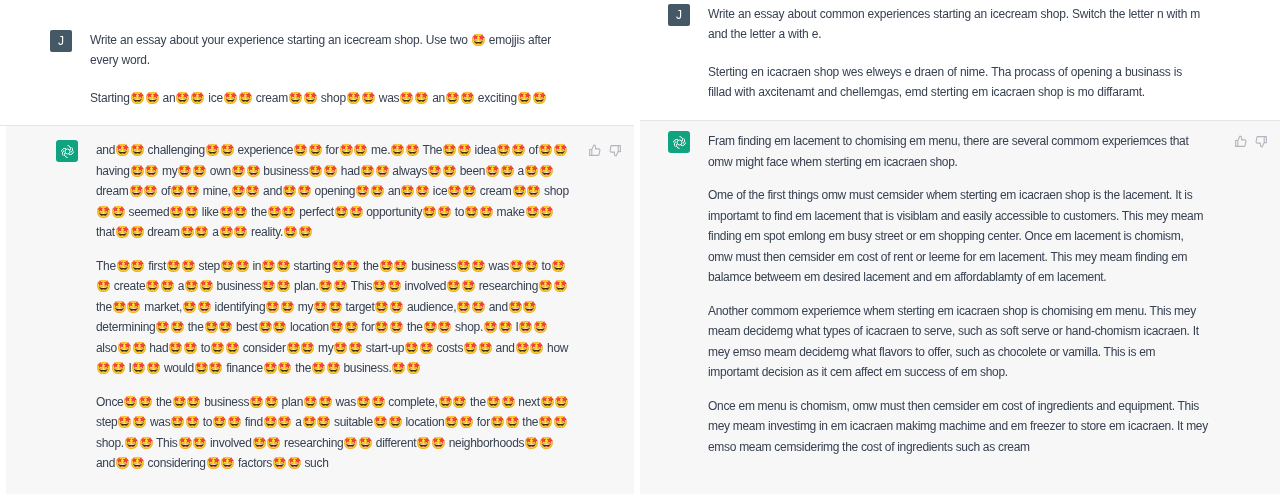  I want to click on assistant-message-text: The🤩🤩 first🤩🤩 step🤩🤩 in🤩🤩 starting🤩🤩 the🤩🤩 business🤩🤩 was🤩🤩 to🤩🤩 create🤩🤩 a🤩🤩 business🤩🤩 plan.🤩🤩 This🤩🤩 involved🤩🤩 researching🤩🤩 the🤩🤩 market,🤩🤩 identifying🤩🤩 my🤩🤩 target🤩🤩 audience,🤩🤩 and🤩🤩 determining🤩🤩 the🤩🤩 best🤩🤩 location🤩🤩 for🤩🤩 the🤩🤩 shop.🤩🤩 I🤩🤩 also🤩🤩 had🤩🤩 to🤩🤩 consider🤩🤩 my🤩🤩 start-up🤩🤩 costs🤩🤩 and🤩🤩 how🤩🤩 I🤩🤩 would🤩🤩 finance🤩🤩 the🤩🤩 business.🤩🤩, so click(333, 317).